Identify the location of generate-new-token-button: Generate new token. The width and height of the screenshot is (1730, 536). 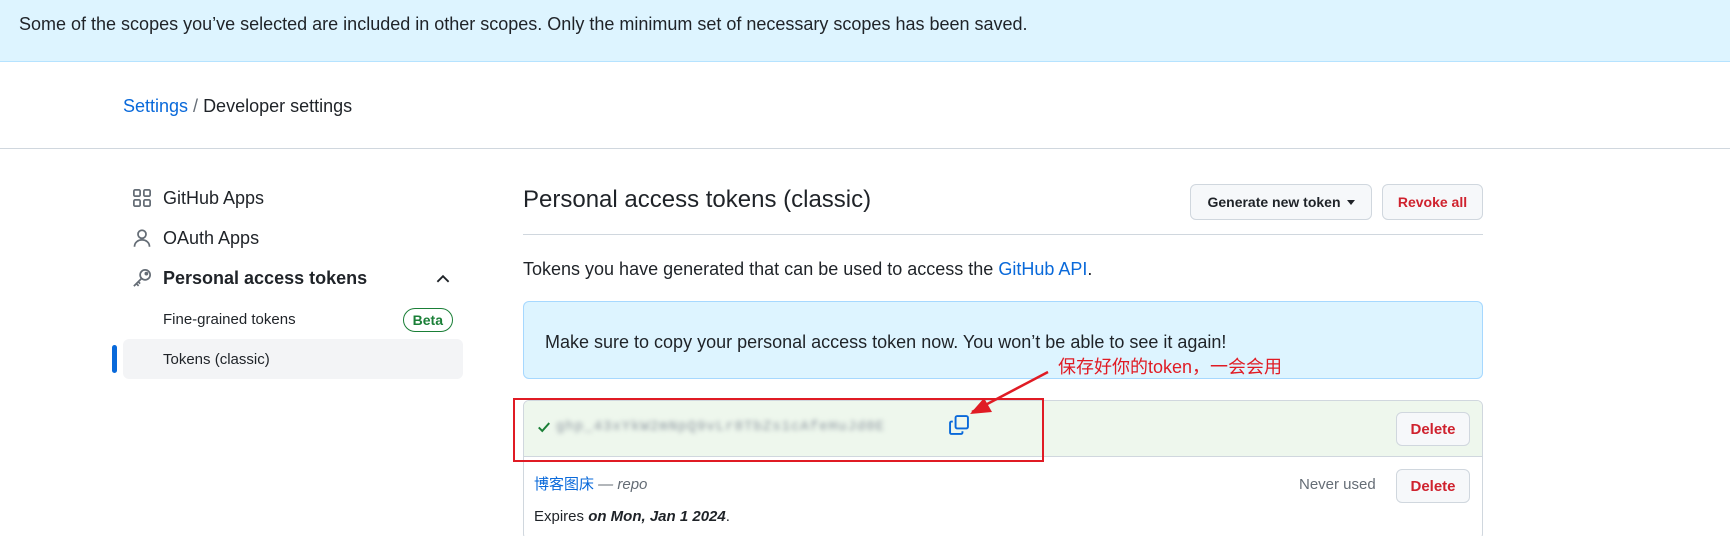
(1281, 202).